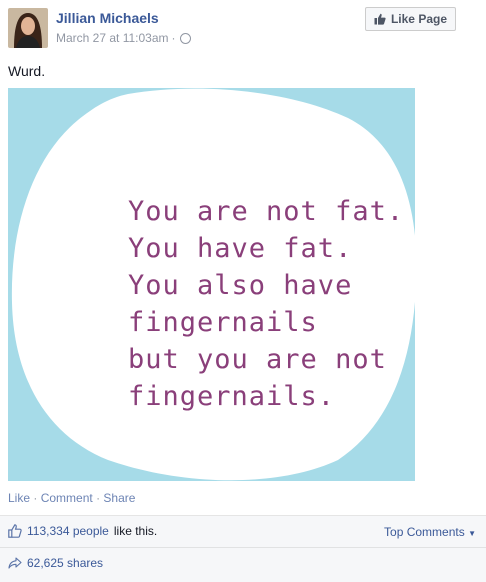  Describe the element at coordinates (15, 563) in the screenshot. I see `share-arrow-icon` at that location.